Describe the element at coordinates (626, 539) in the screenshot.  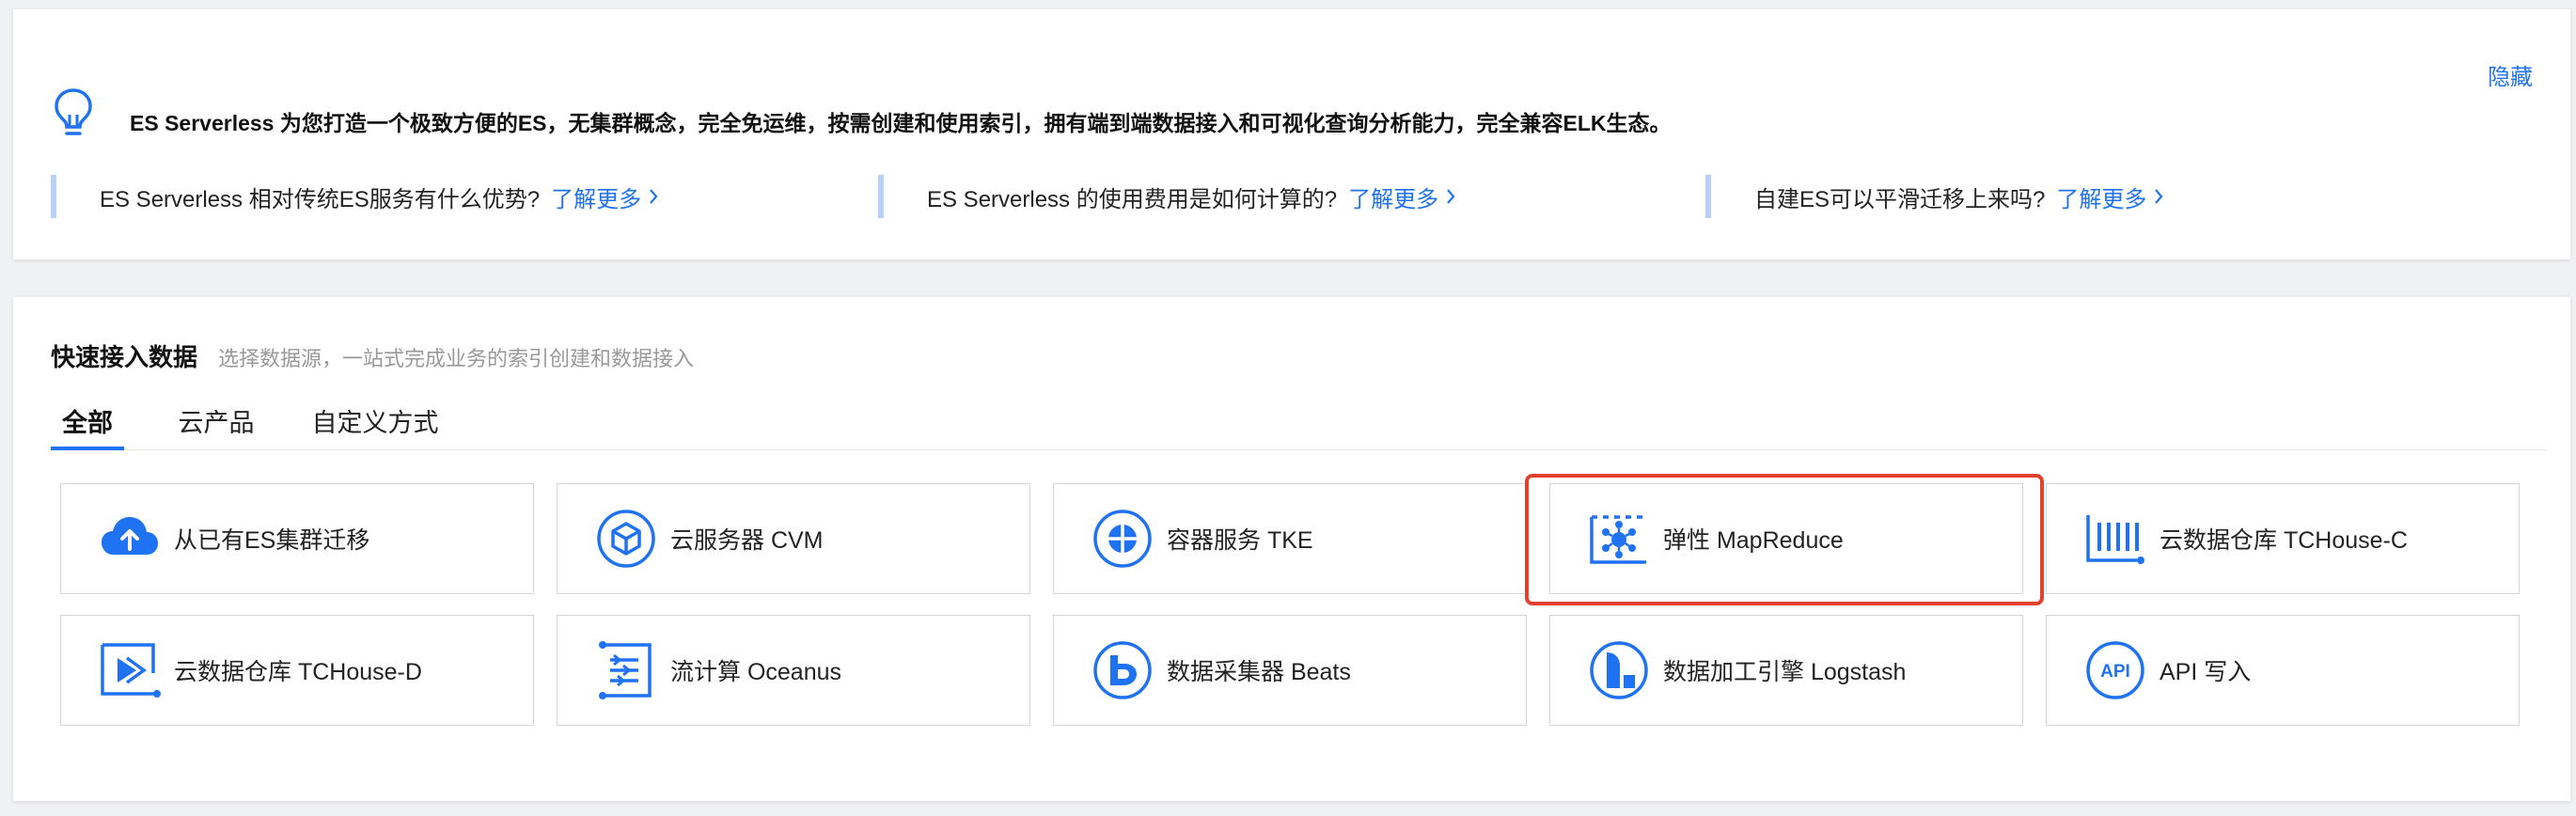
I see `cvm-cube-icon` at that location.